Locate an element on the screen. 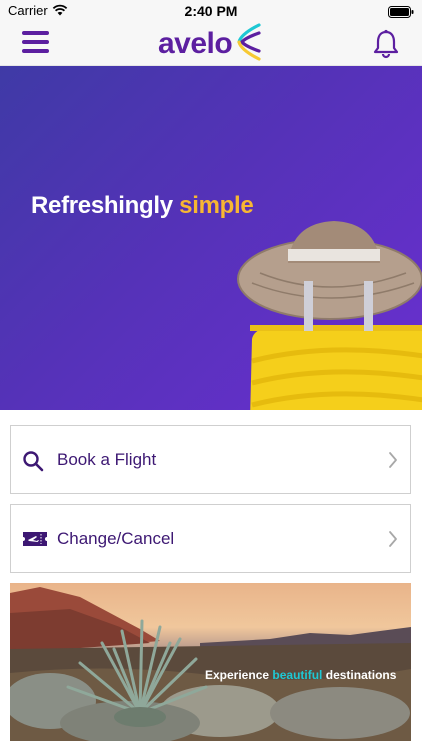  status-bar: Carrier 2:40 PM is located at coordinates (211, 11).